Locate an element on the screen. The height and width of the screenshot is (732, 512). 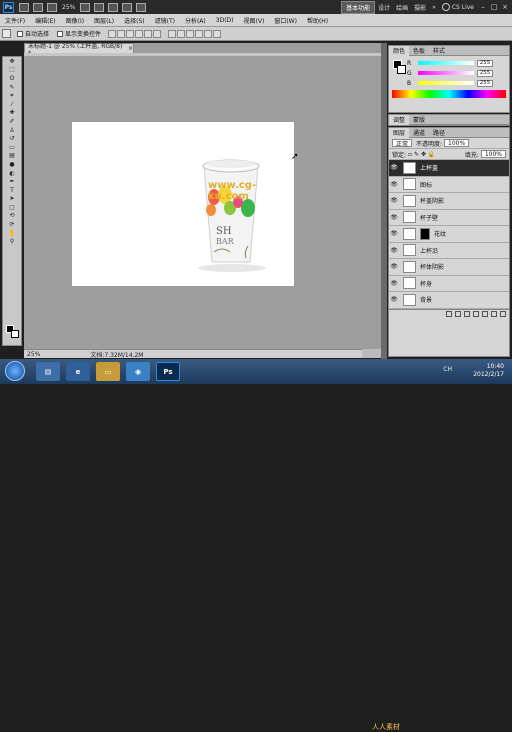
align-top-icon is located at coordinates (112, 33).